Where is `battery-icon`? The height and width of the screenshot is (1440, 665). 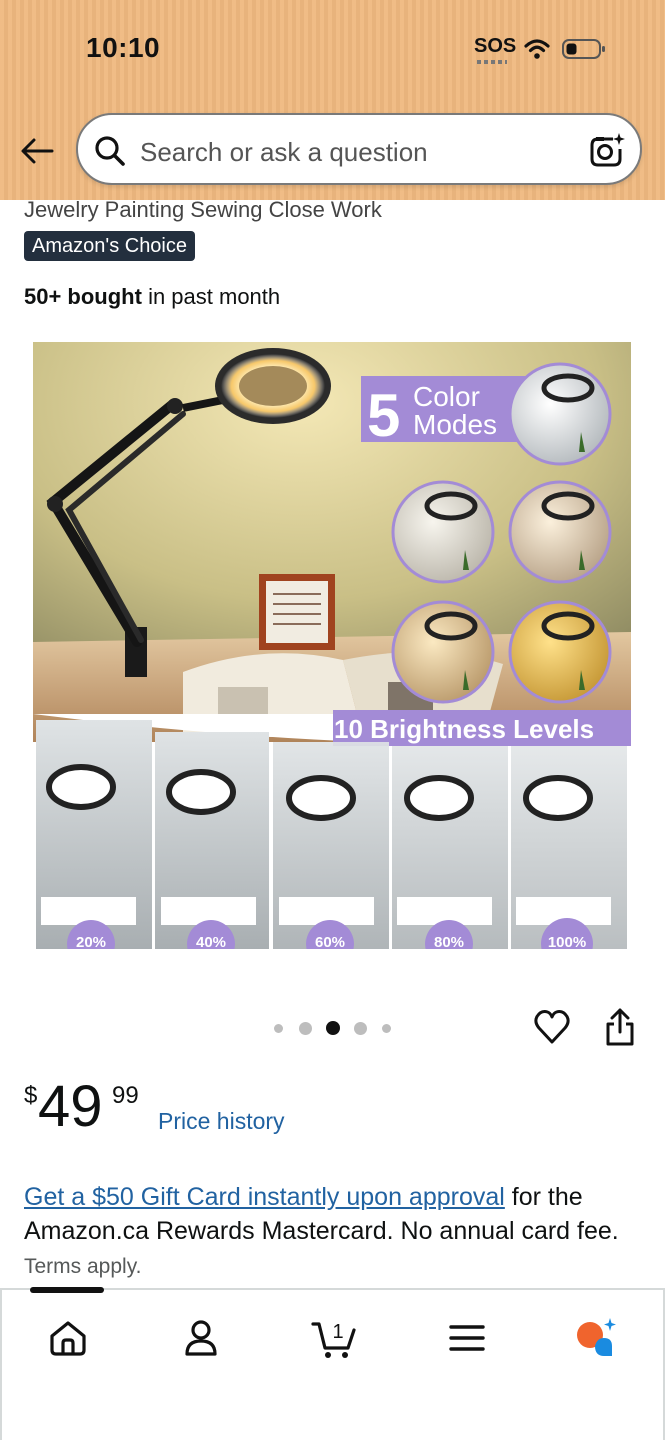 battery-icon is located at coordinates (583, 49).